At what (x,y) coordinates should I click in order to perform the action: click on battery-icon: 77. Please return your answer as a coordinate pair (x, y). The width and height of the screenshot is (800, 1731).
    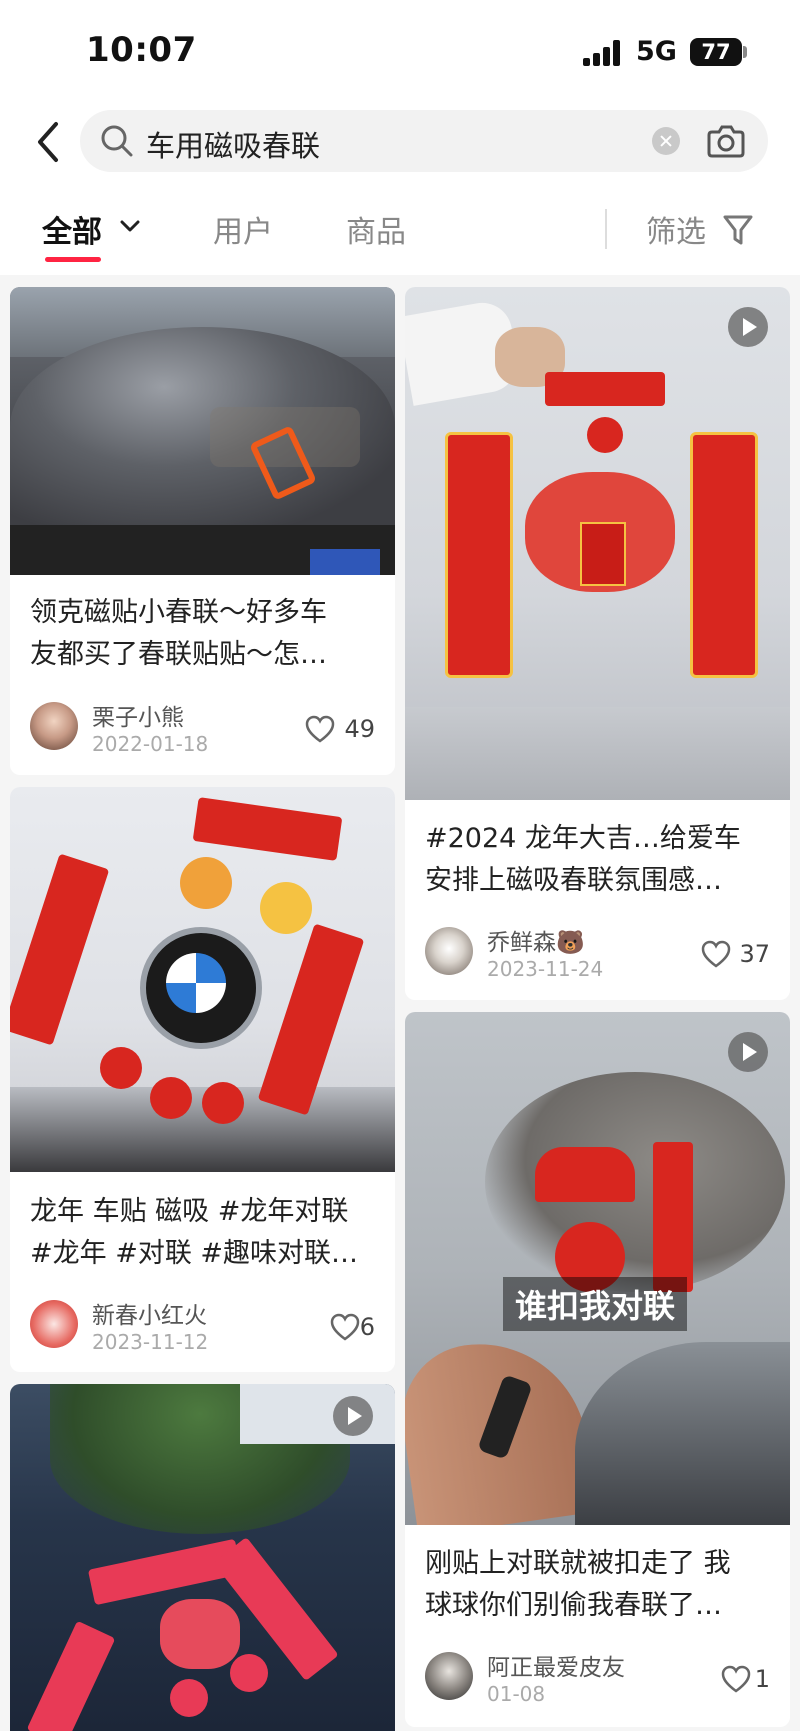
    Looking at the image, I should click on (716, 52).